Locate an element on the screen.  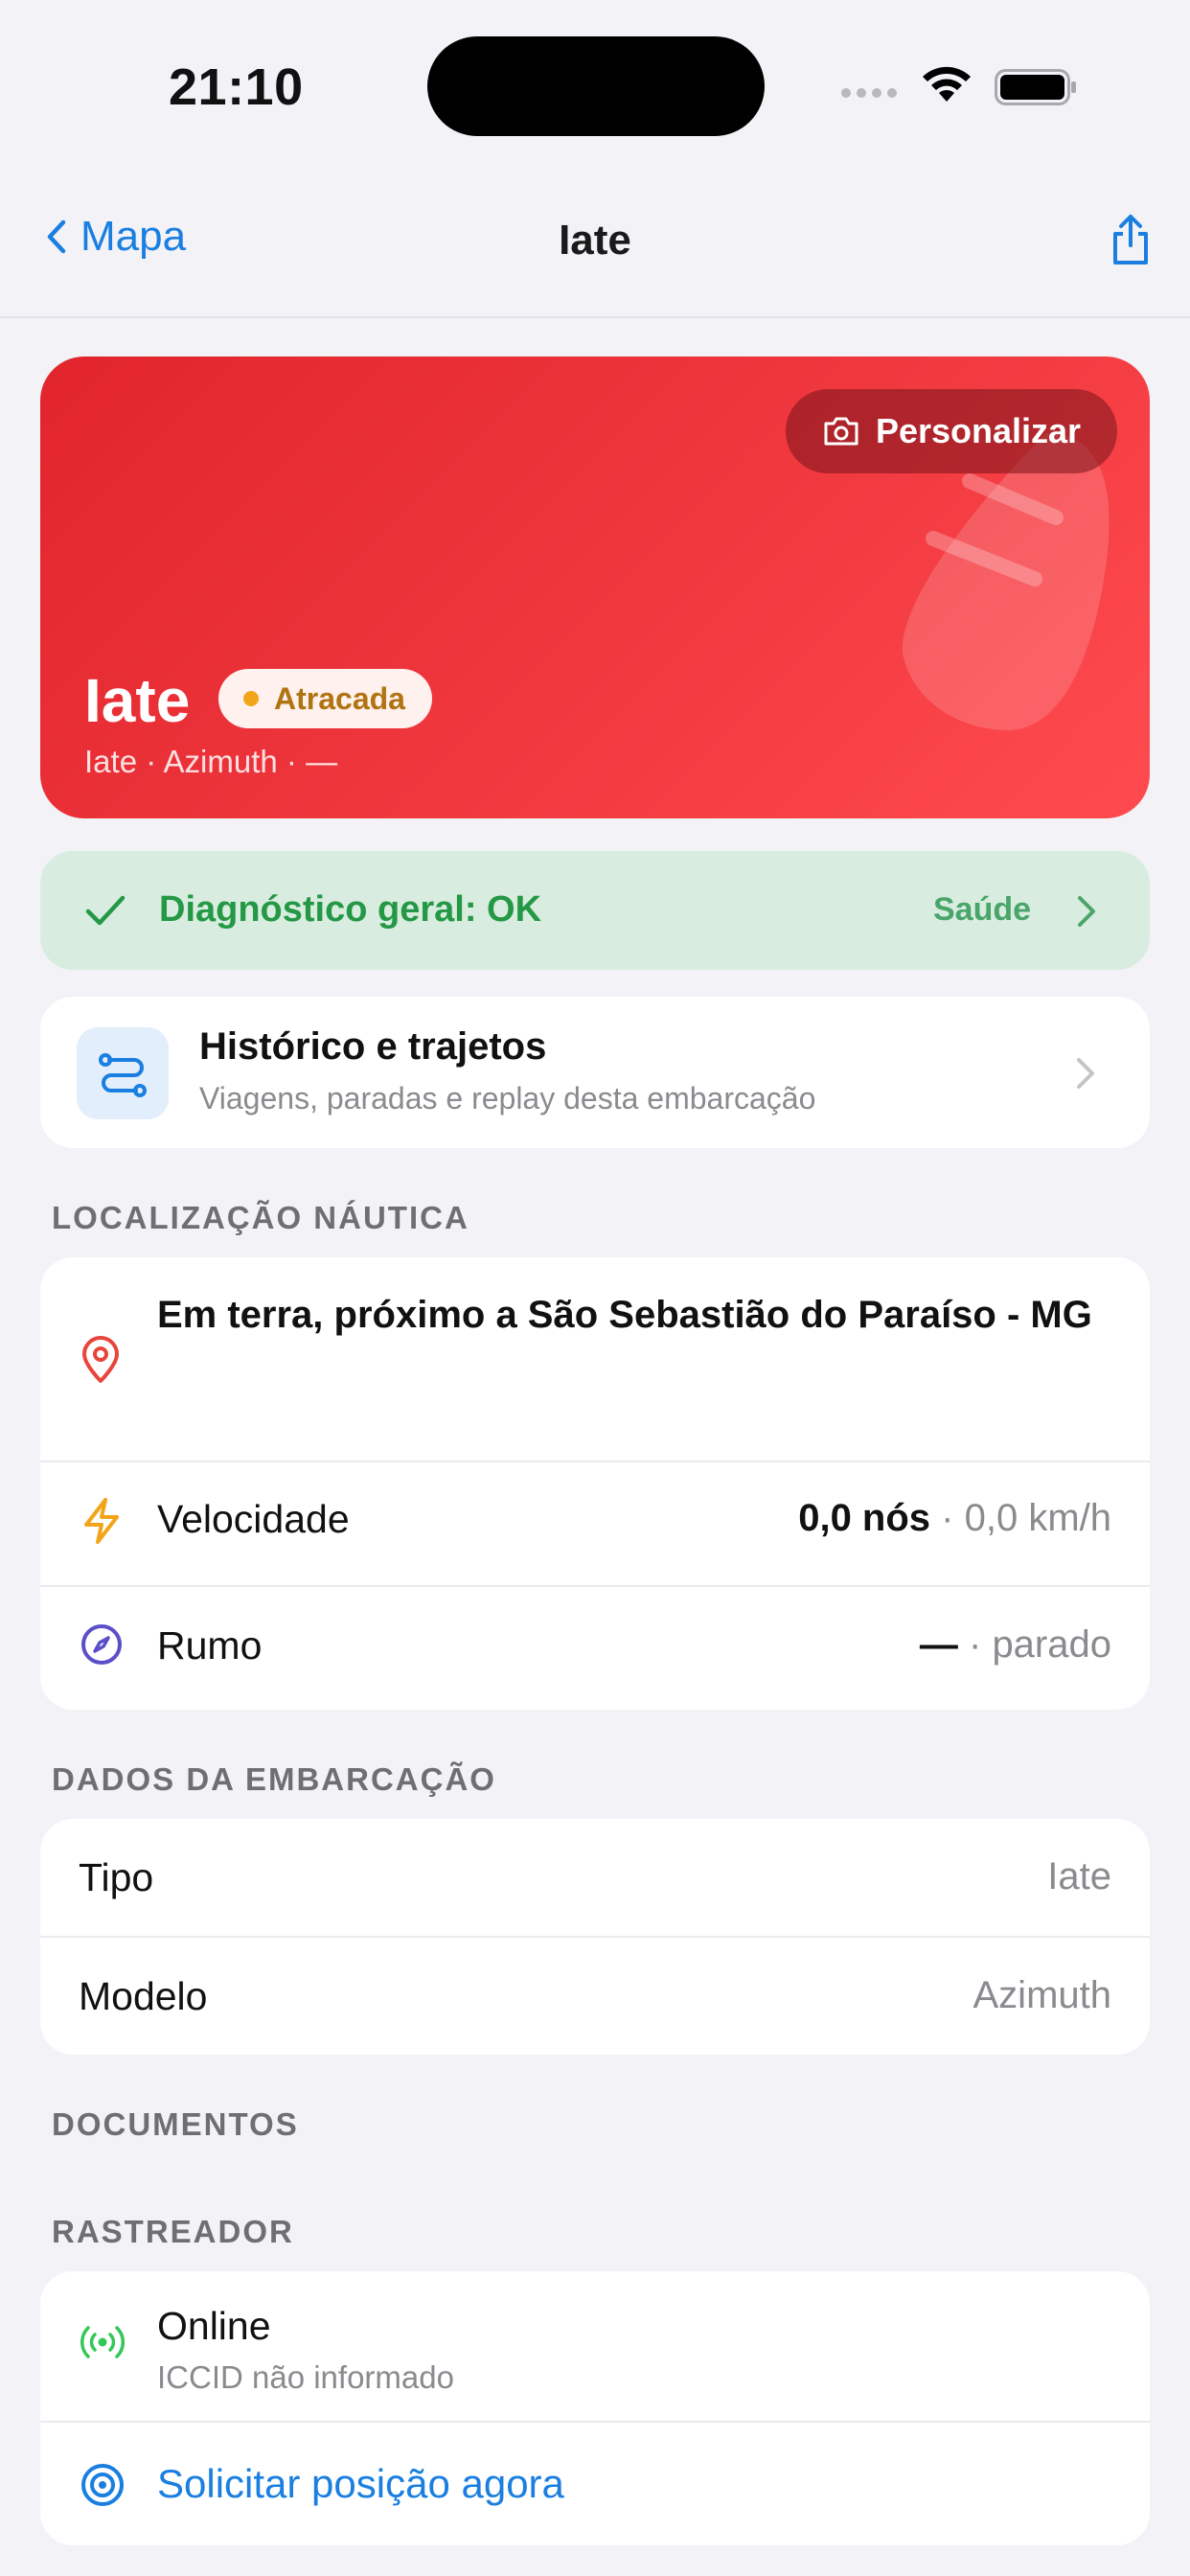
personalize-label: Personalizar is located at coordinates (979, 430).